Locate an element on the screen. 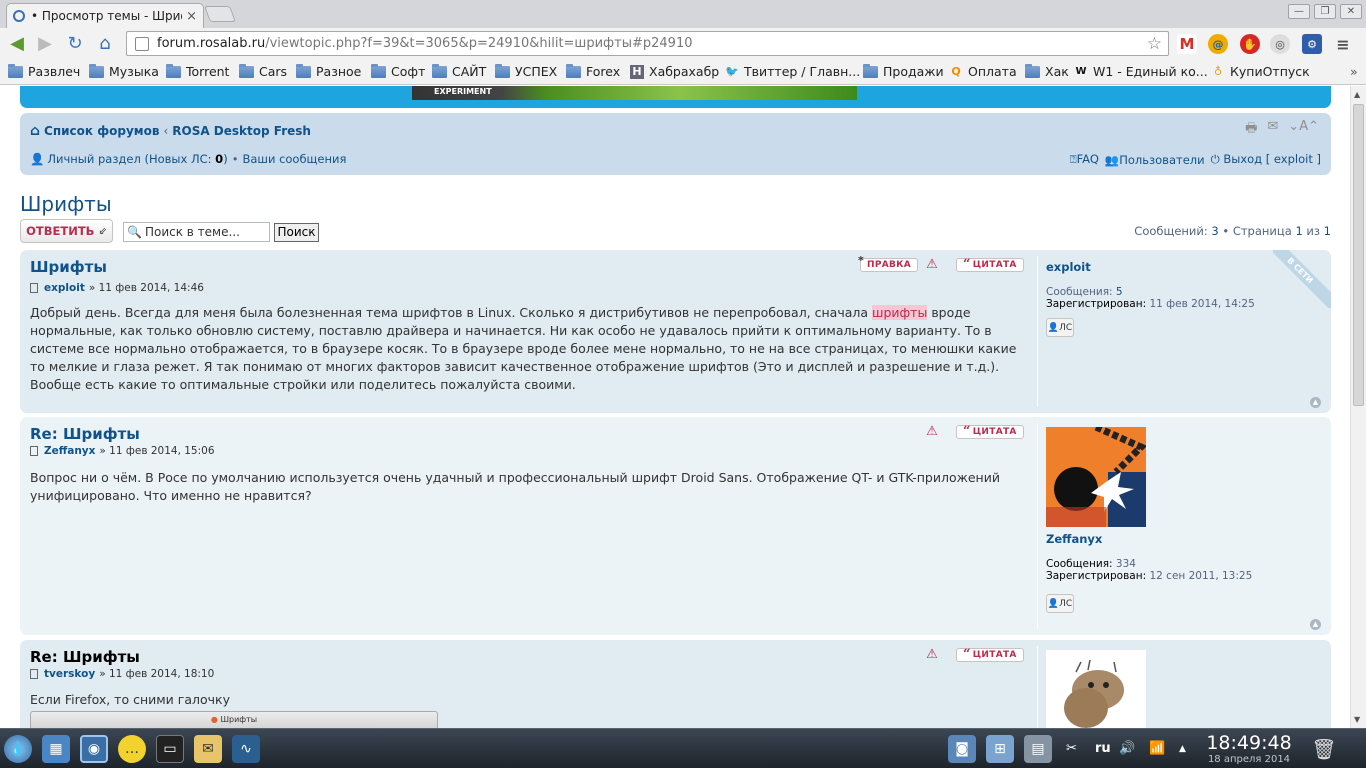 This screenshot has width=1366, height=768. settings-icon: ⚙ is located at coordinates (1312, 44).